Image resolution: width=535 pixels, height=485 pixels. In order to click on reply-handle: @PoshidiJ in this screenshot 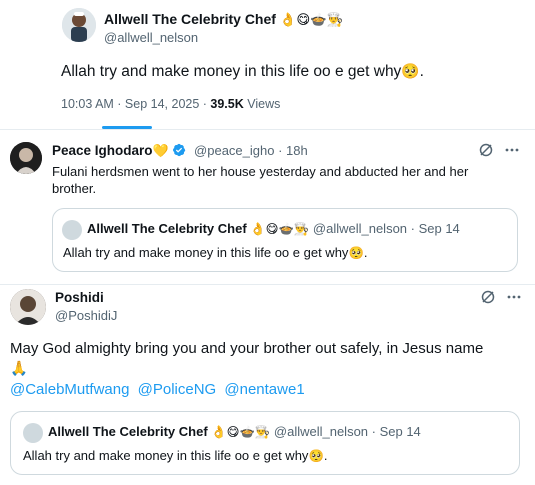, I will do `click(86, 315)`.